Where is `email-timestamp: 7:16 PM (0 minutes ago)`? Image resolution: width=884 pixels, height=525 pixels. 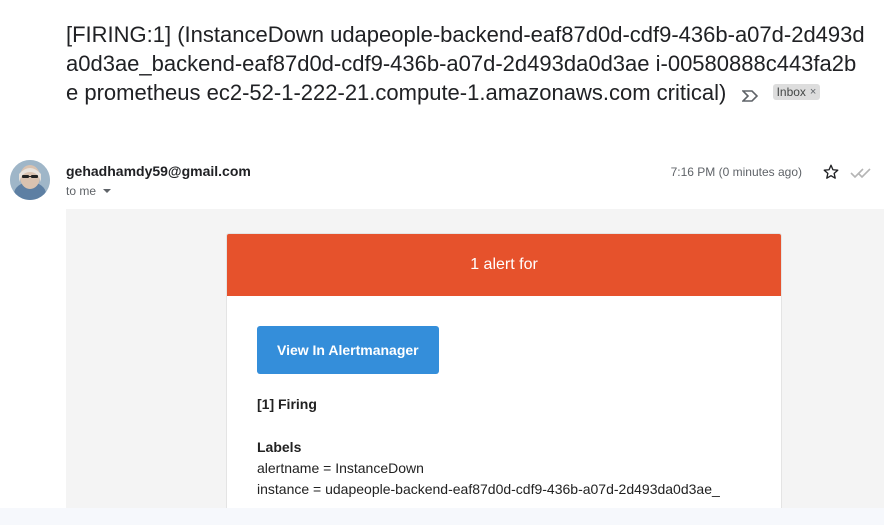
email-timestamp: 7:16 PM (0 minutes ago) is located at coordinates (736, 172).